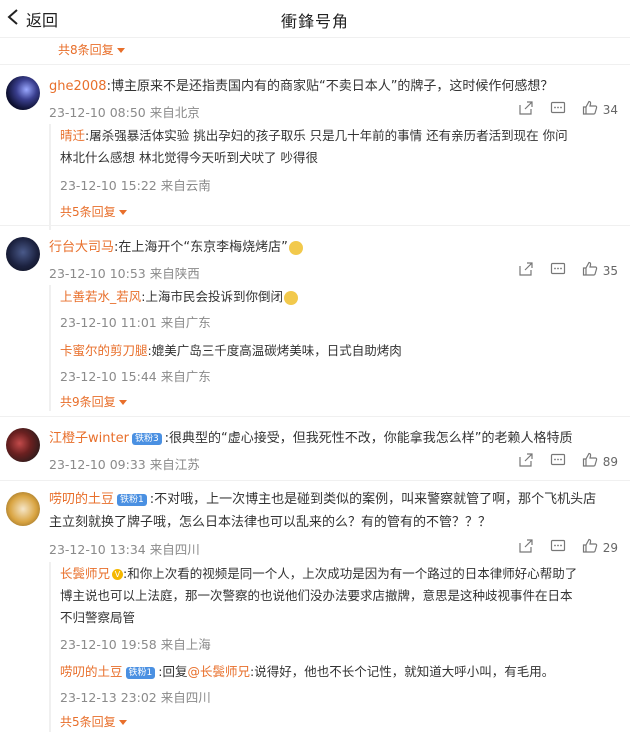 The width and height of the screenshot is (630, 746). Describe the element at coordinates (146, 438) in the screenshot. I see `fan-badge: 铁粉3` at that location.